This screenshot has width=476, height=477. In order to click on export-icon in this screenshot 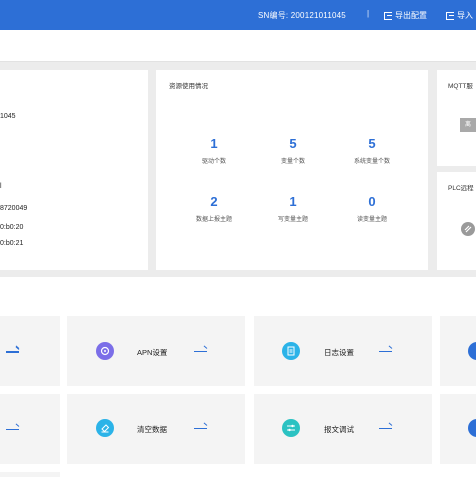, I will do `click(388, 15)`.